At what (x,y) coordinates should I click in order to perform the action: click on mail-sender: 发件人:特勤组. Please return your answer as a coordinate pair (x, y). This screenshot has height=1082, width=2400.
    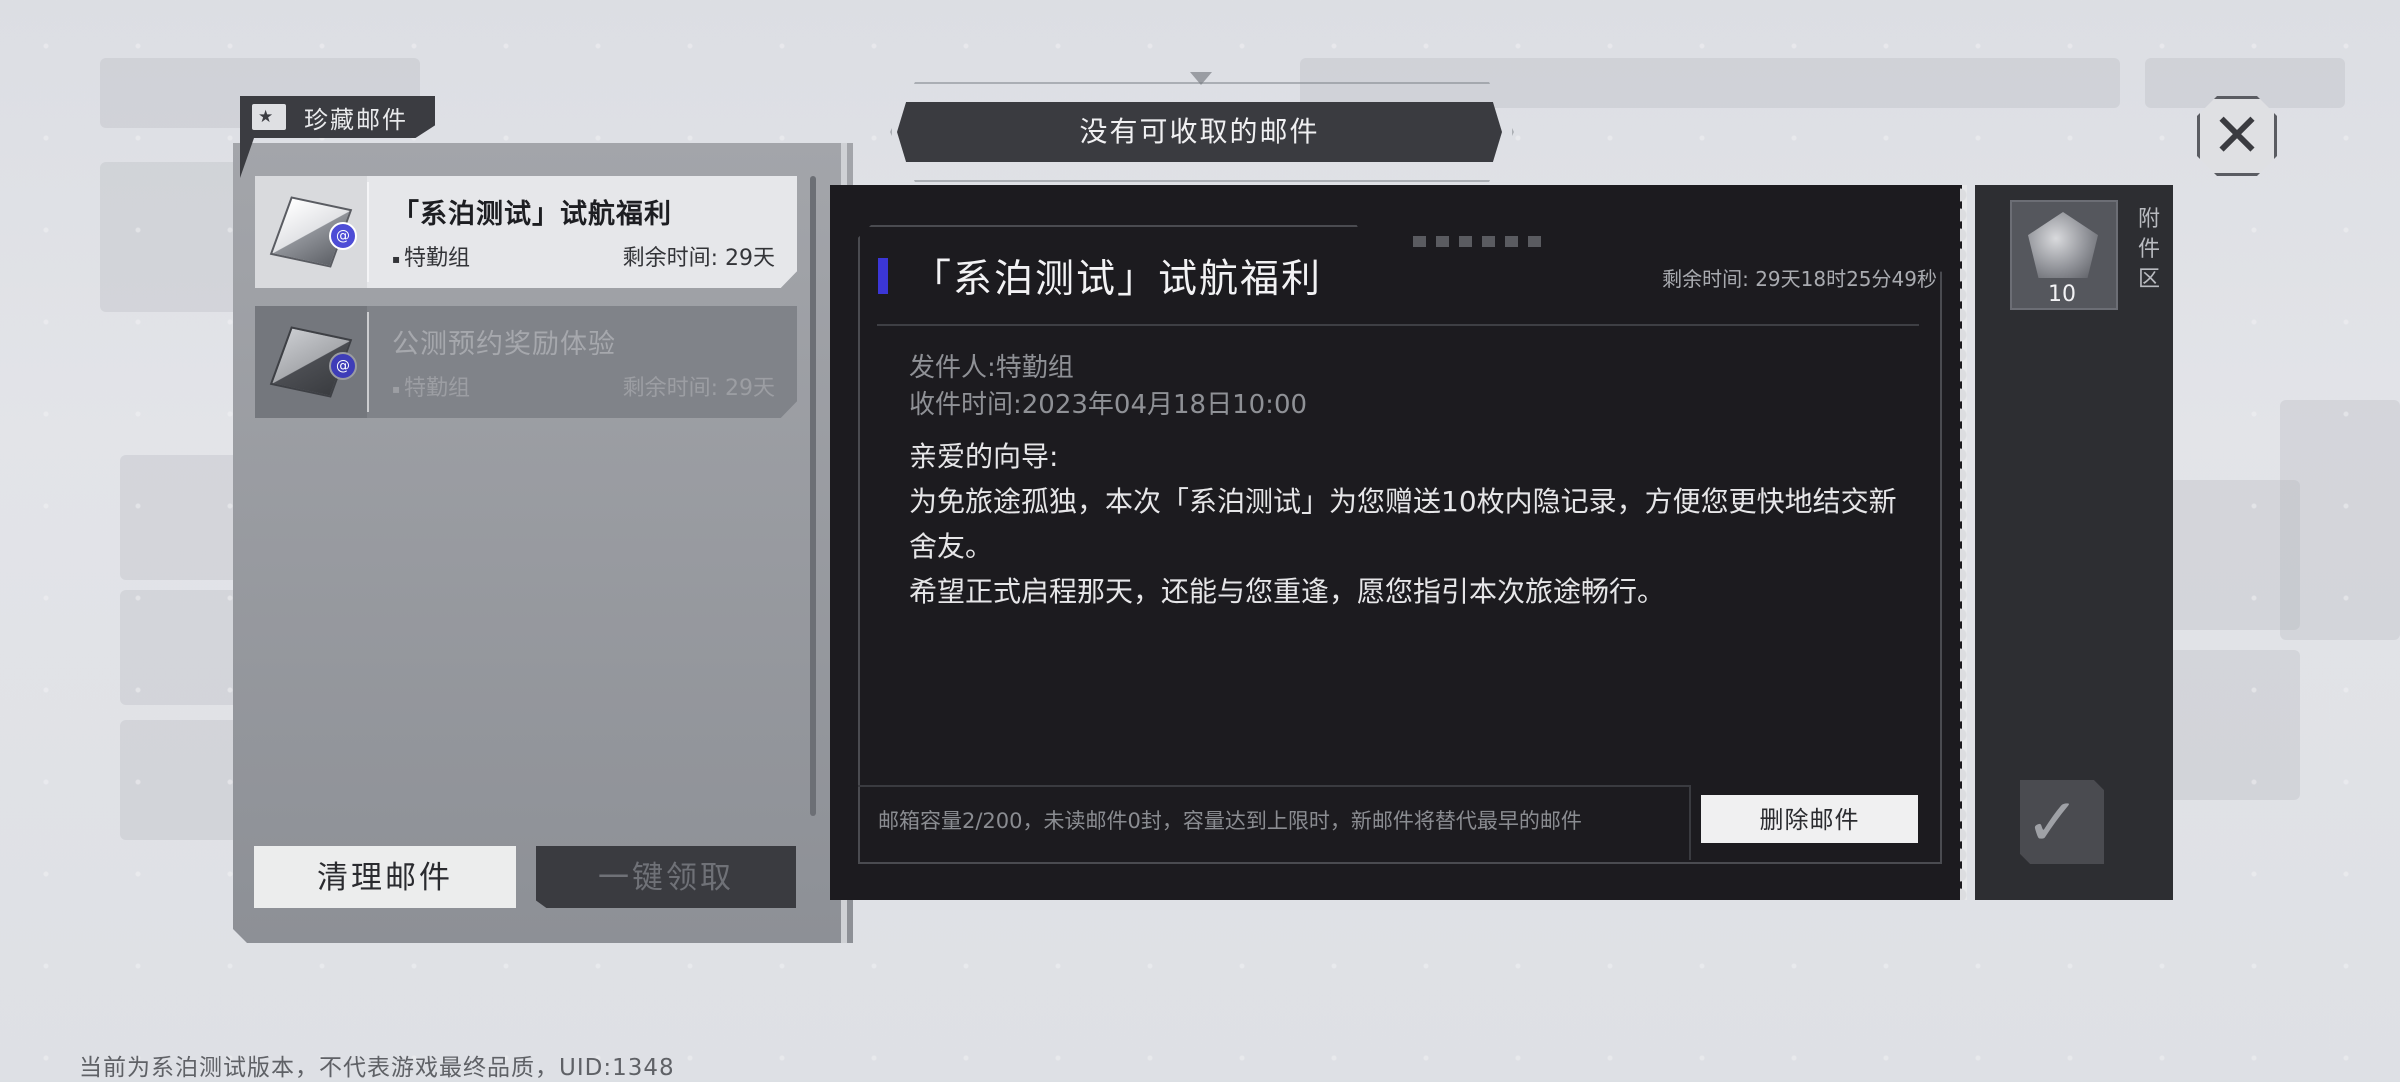
    Looking at the image, I should click on (991, 368).